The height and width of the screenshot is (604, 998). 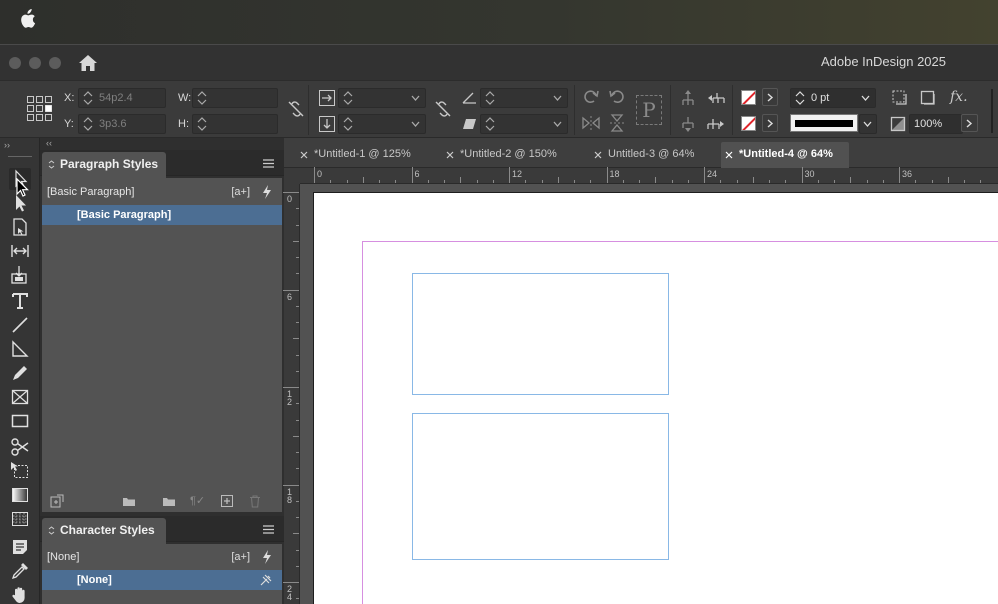 What do you see at coordinates (524, 98) in the screenshot?
I see `rotation-angle-field` at bounding box center [524, 98].